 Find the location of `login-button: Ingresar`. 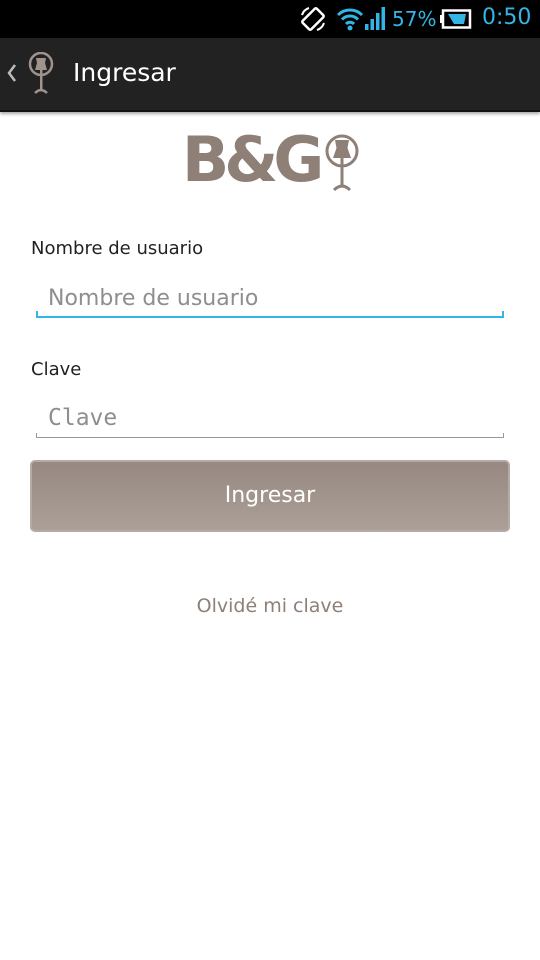

login-button: Ingresar is located at coordinates (270, 496).